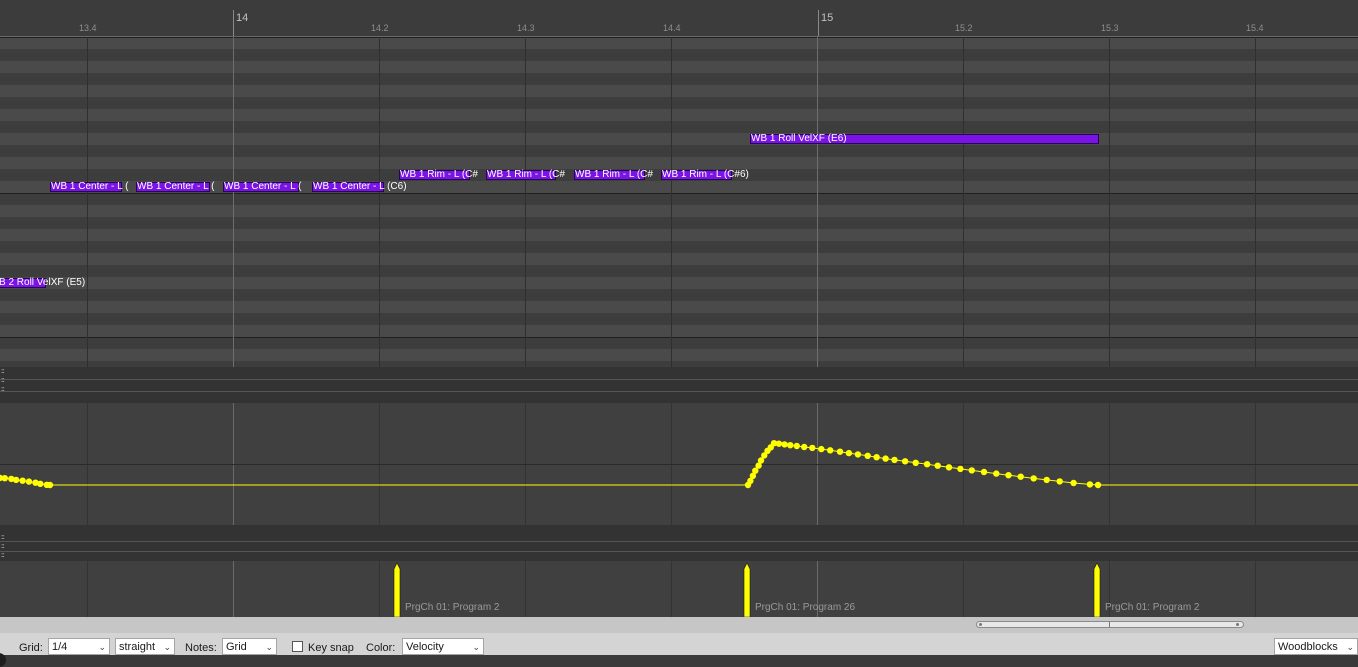  Describe the element at coordinates (679, 625) in the screenshot. I see `horizontal-scrollbar` at that location.